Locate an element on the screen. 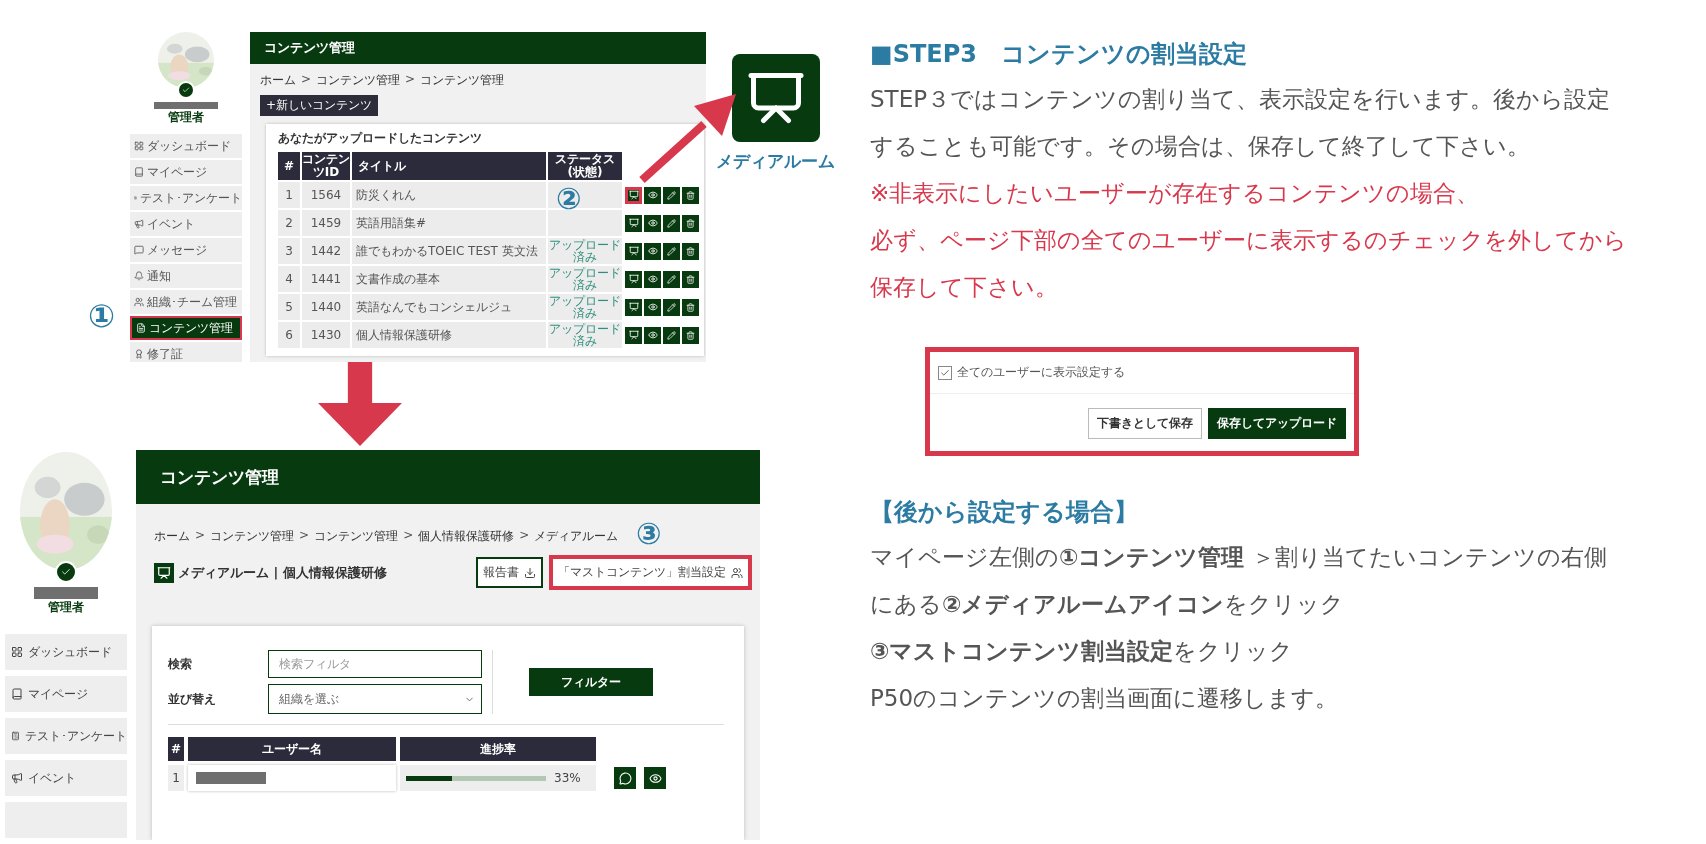 Image resolution: width=1706 pixels, height=844 pixels. page-header: コンテンツ管理 is located at coordinates (448, 477).